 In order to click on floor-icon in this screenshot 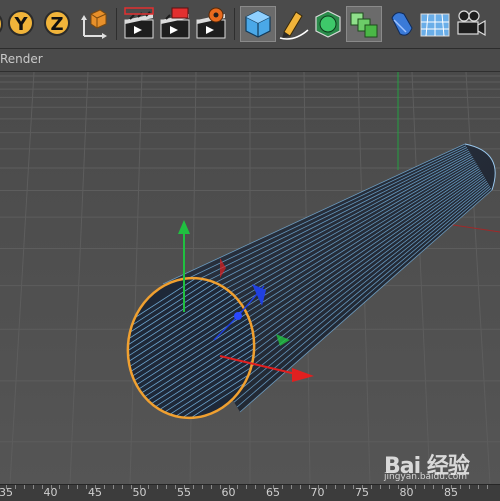, I will do `click(435, 25)`.